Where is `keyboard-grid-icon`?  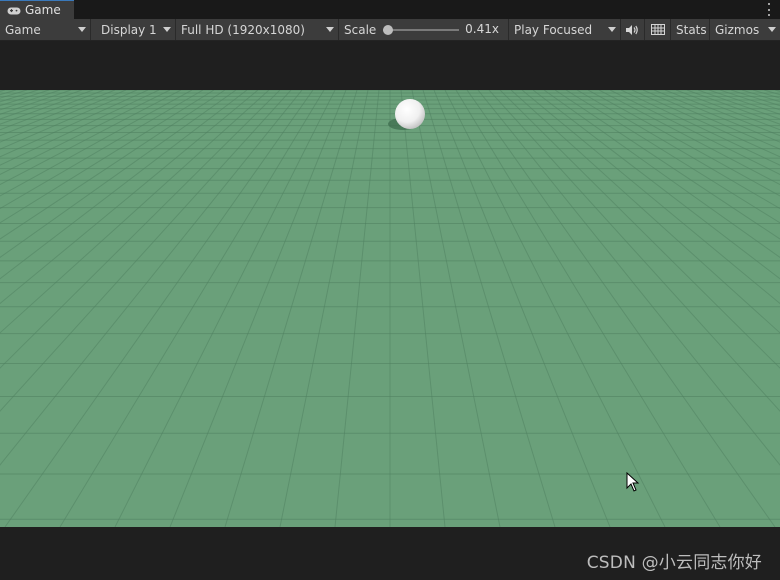
keyboard-grid-icon is located at coordinates (658, 29).